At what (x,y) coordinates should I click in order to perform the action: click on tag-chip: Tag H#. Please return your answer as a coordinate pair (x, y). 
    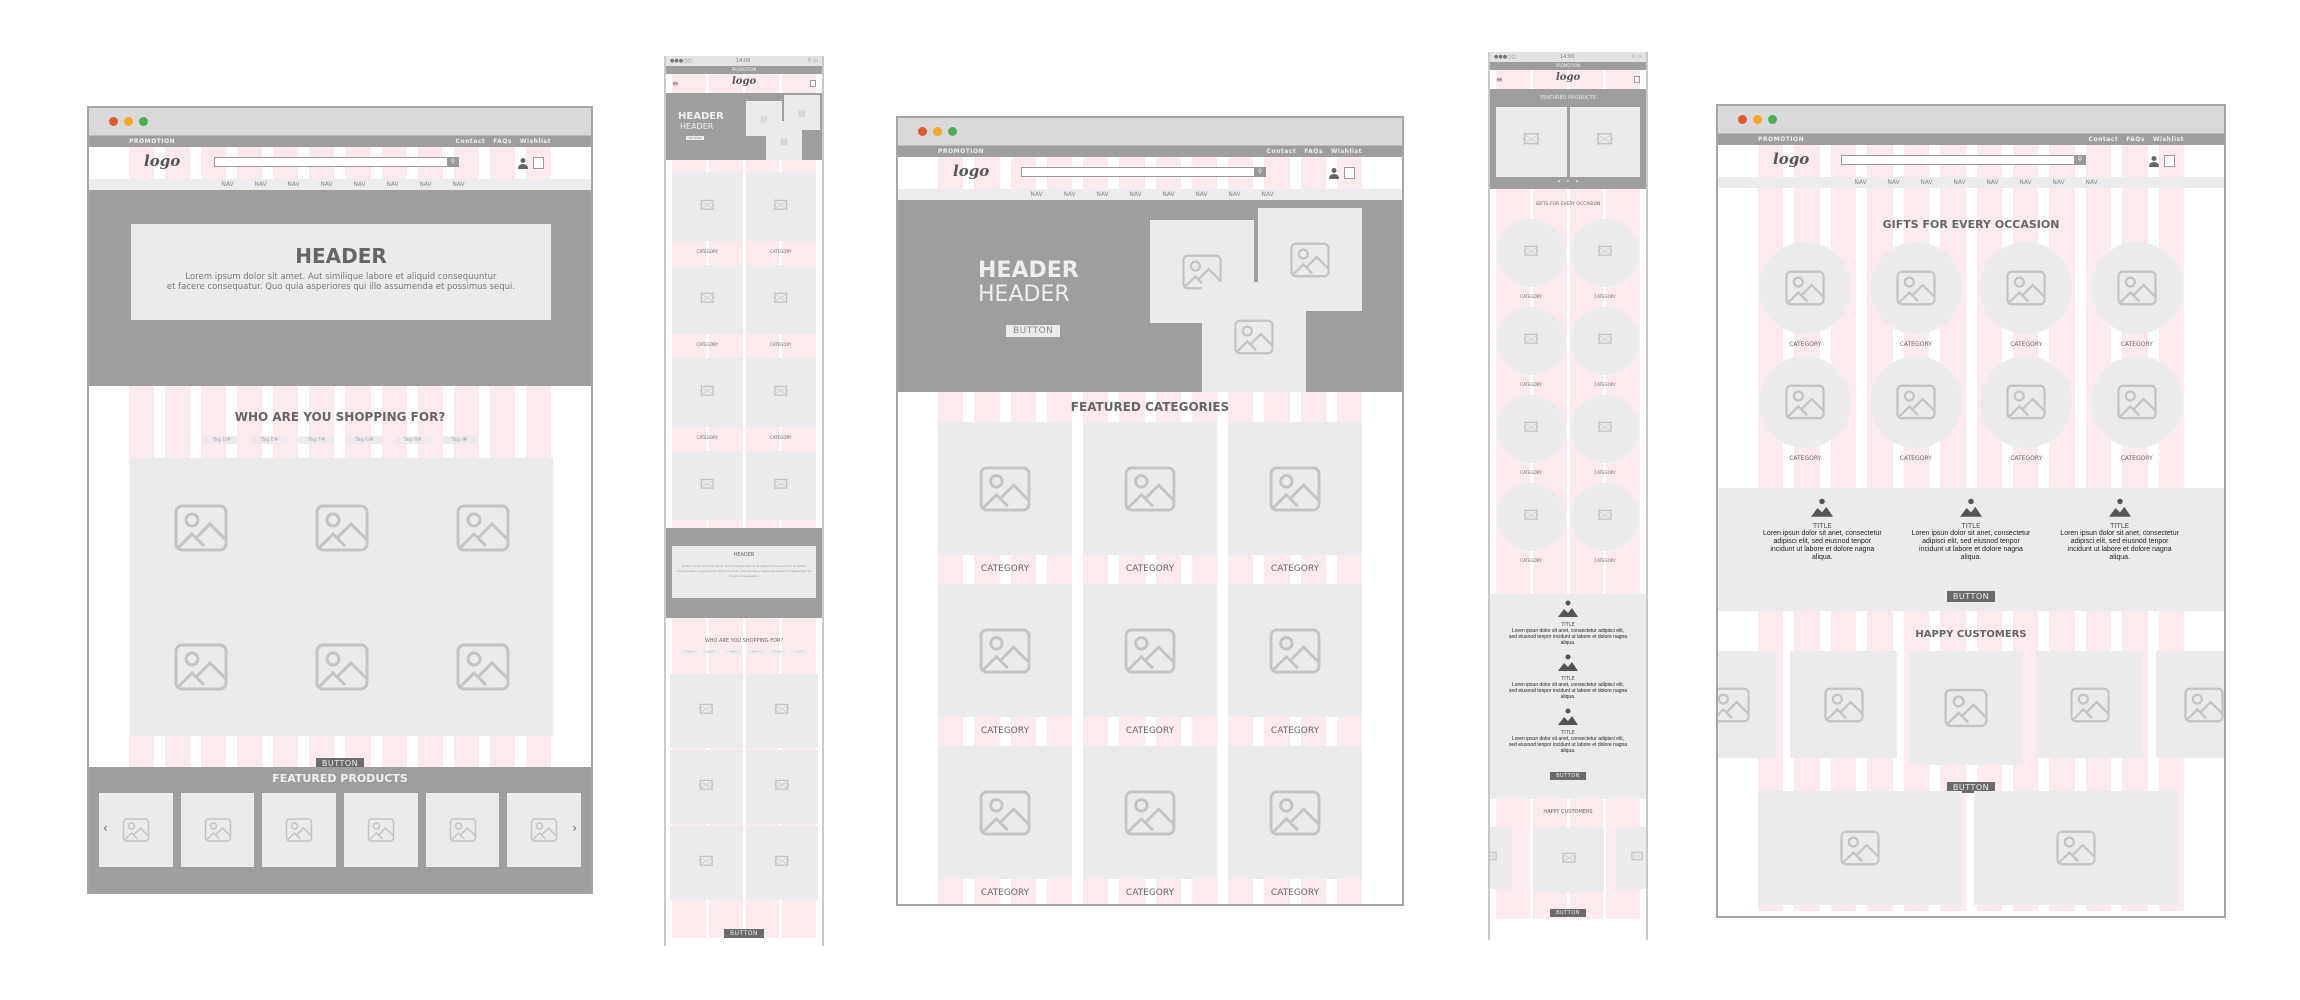
    Looking at the image, I should click on (777, 652).